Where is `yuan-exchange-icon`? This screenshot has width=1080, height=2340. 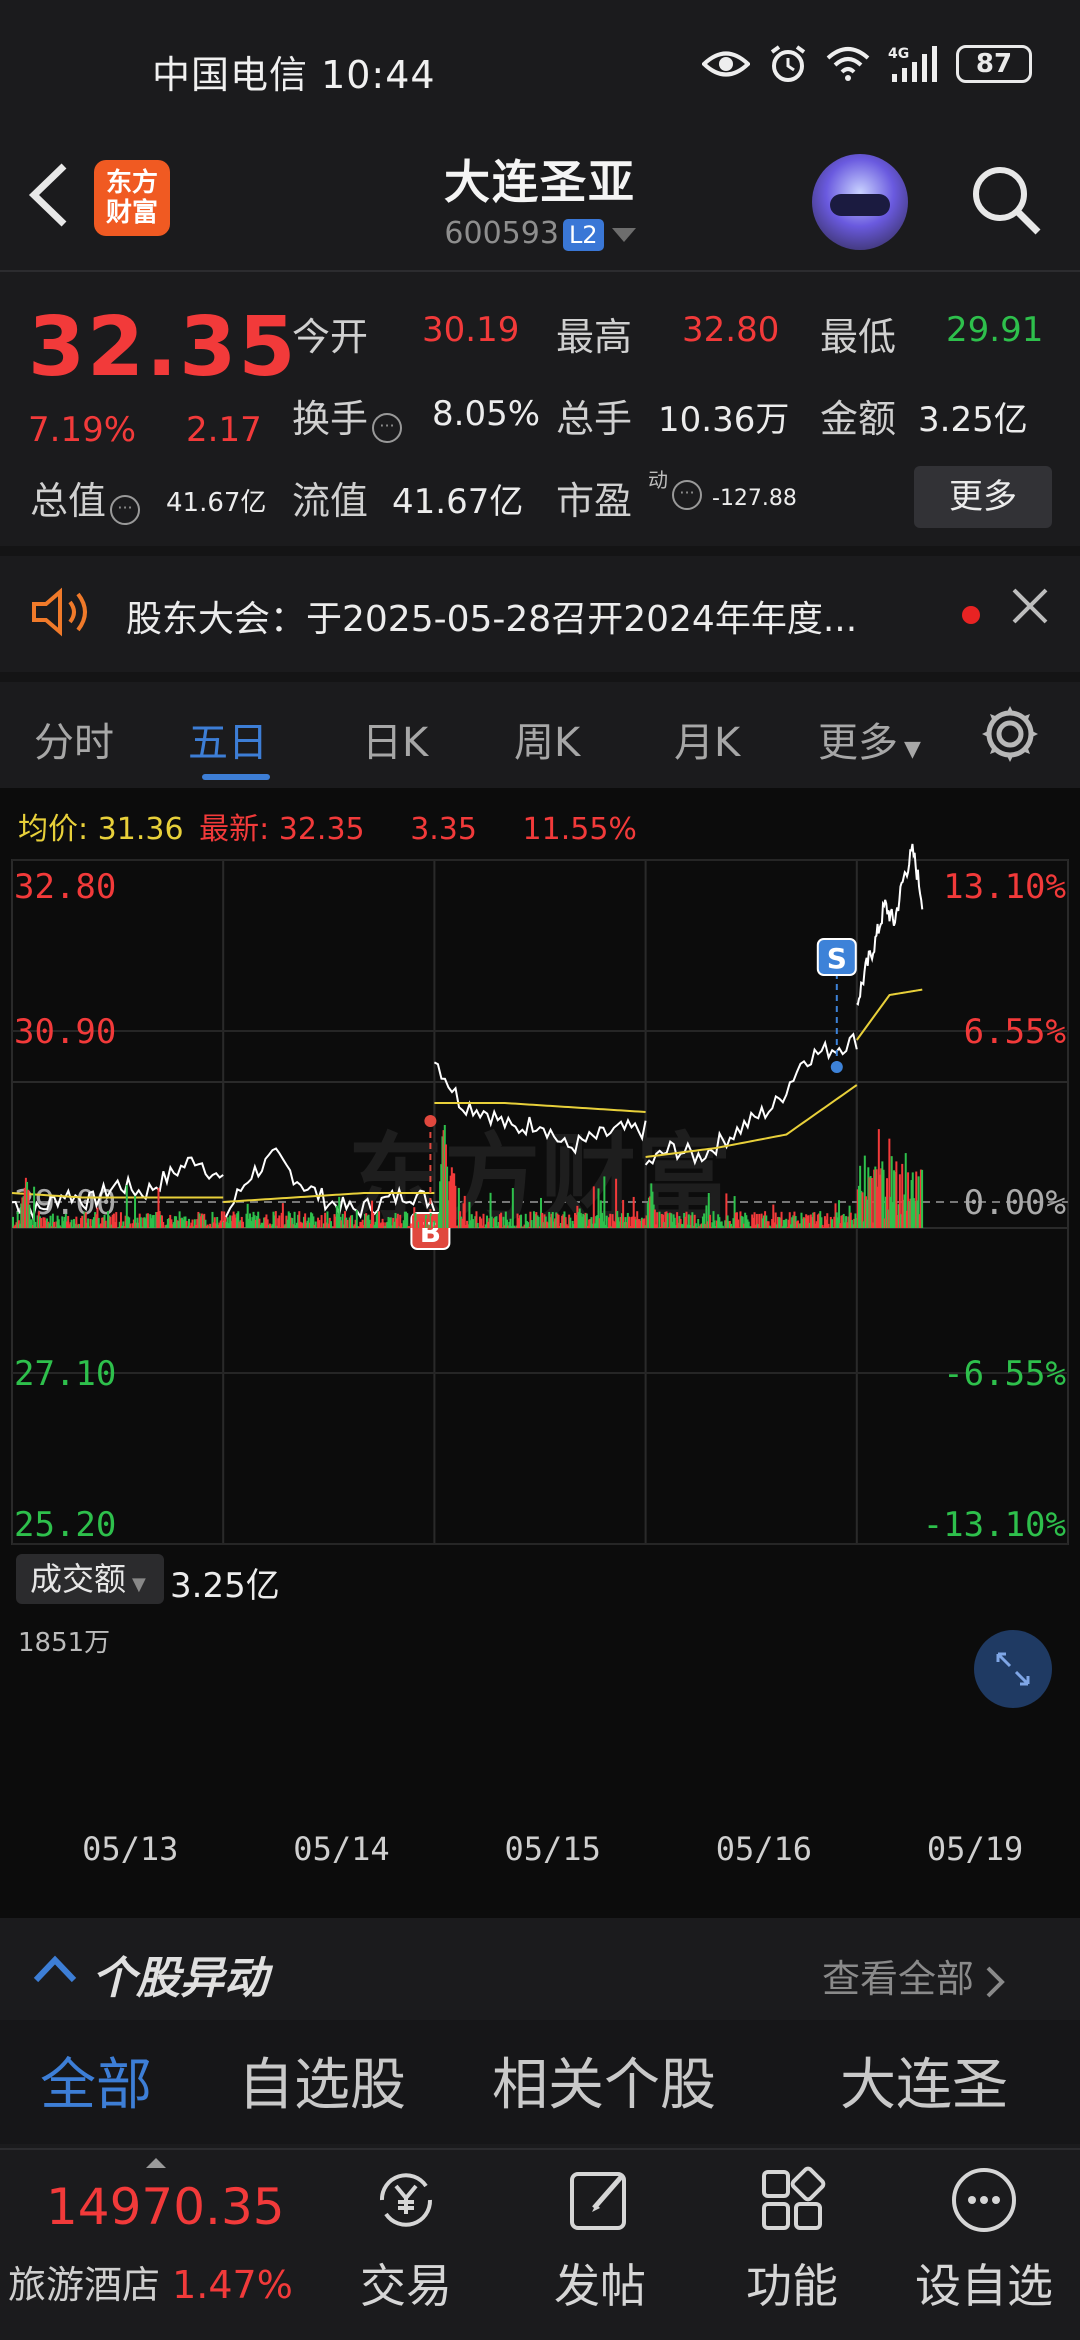 yuan-exchange-icon is located at coordinates (406, 2200).